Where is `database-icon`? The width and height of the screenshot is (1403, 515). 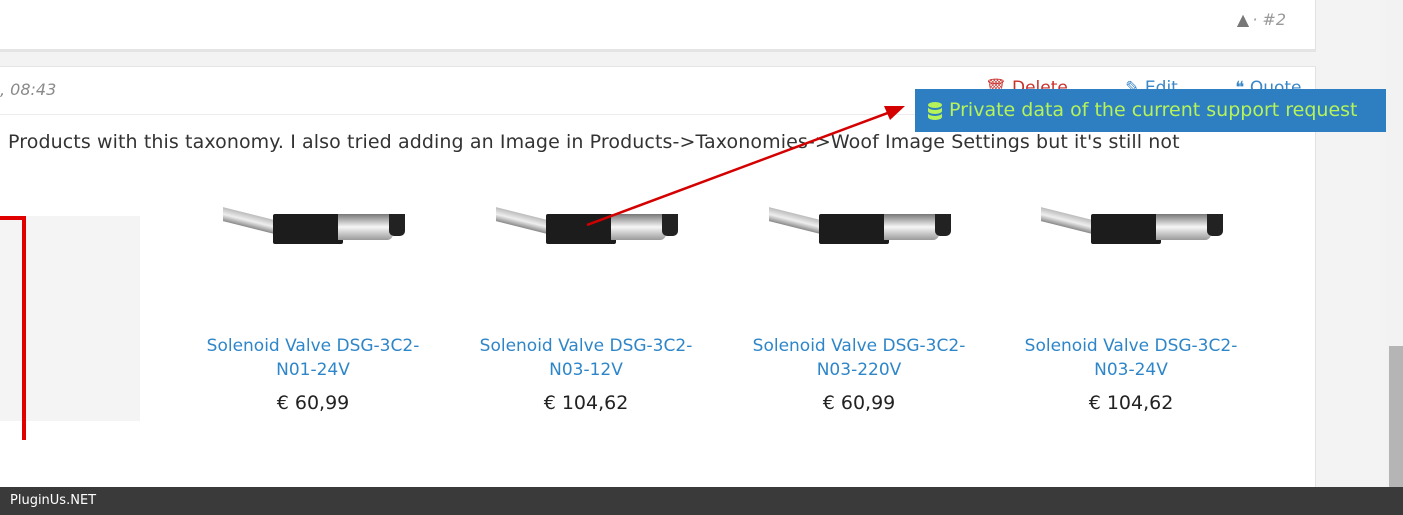
database-icon is located at coordinates (935, 110).